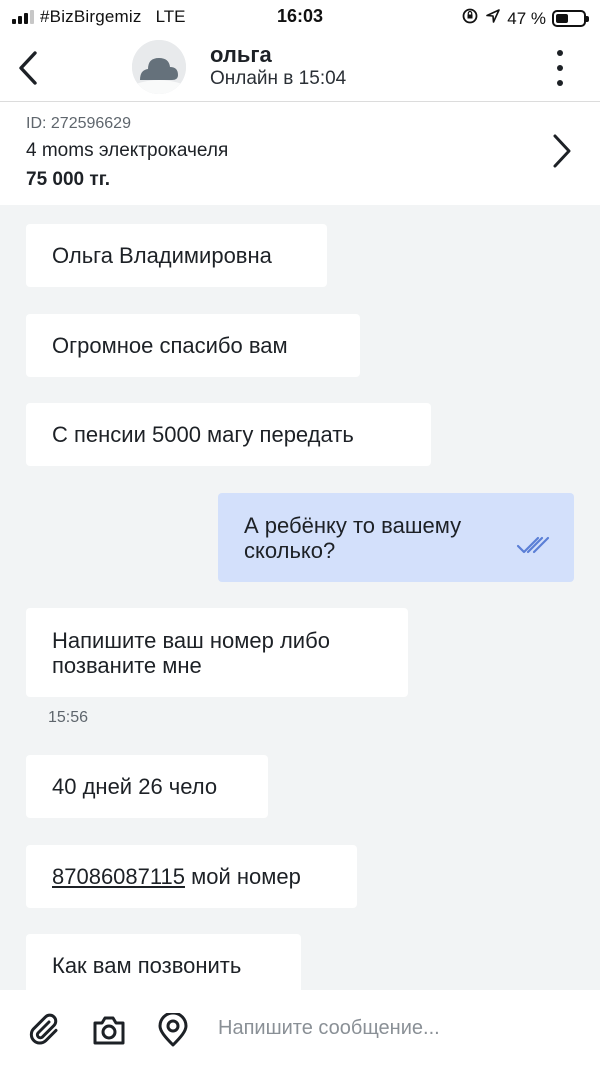 The height and width of the screenshot is (1066, 600). I want to click on chevron-left-icon, so click(28, 68).